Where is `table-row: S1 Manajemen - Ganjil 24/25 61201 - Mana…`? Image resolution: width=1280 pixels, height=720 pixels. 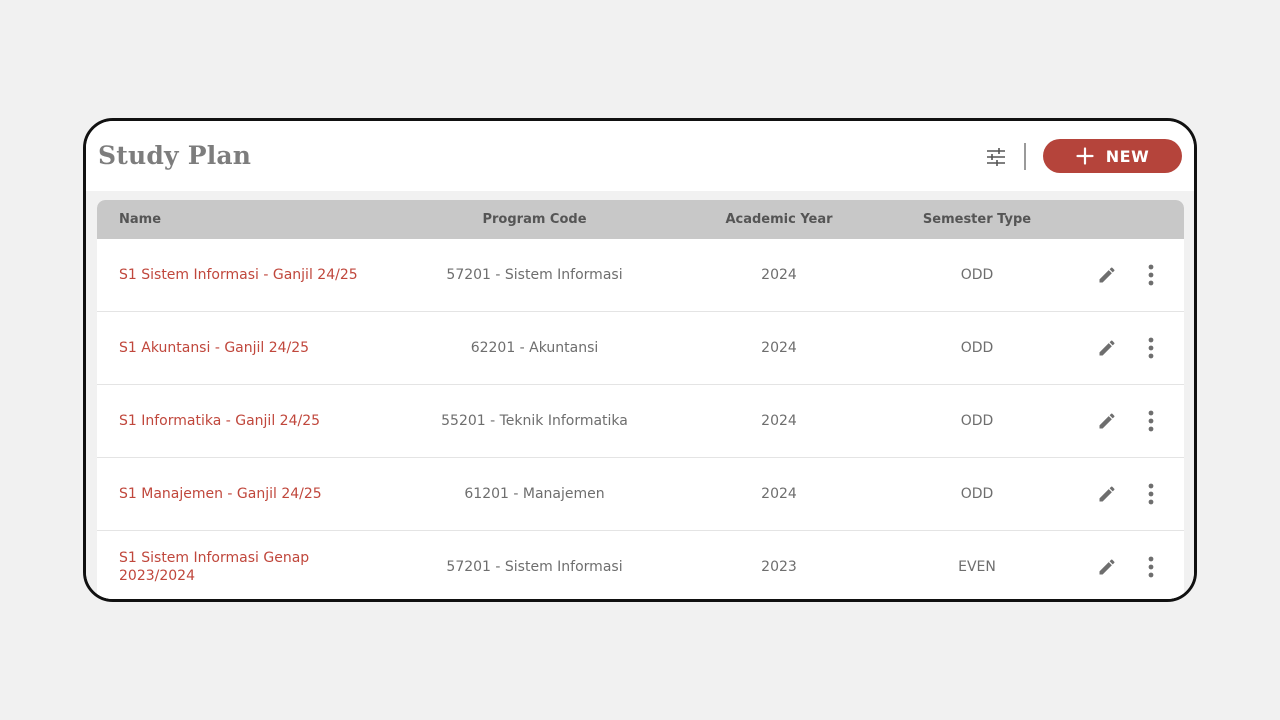
table-row: S1 Manajemen - Ganjil 24/25 61201 - Mana… is located at coordinates (640, 494).